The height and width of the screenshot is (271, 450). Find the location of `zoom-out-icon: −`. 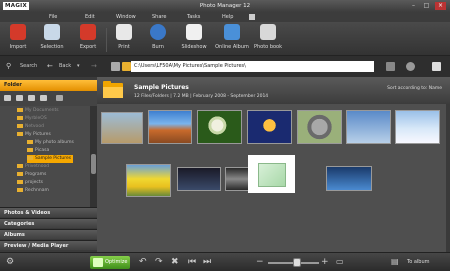

zoom-out-icon: − is located at coordinates (260, 262).